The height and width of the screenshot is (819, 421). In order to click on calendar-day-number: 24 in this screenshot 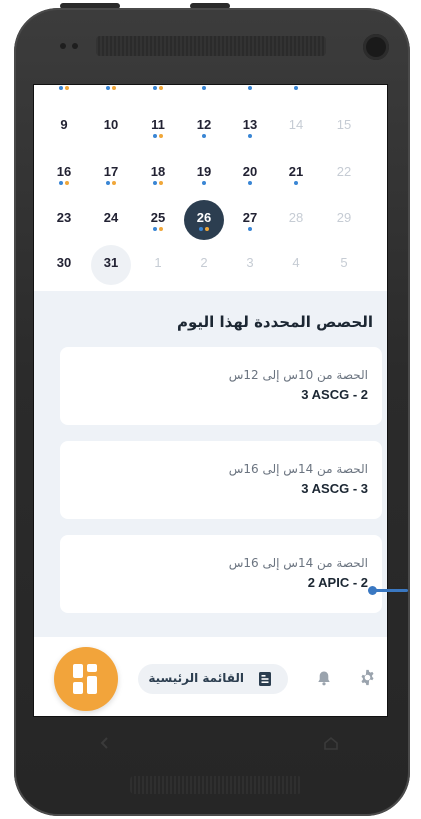, I will do `click(111, 217)`.